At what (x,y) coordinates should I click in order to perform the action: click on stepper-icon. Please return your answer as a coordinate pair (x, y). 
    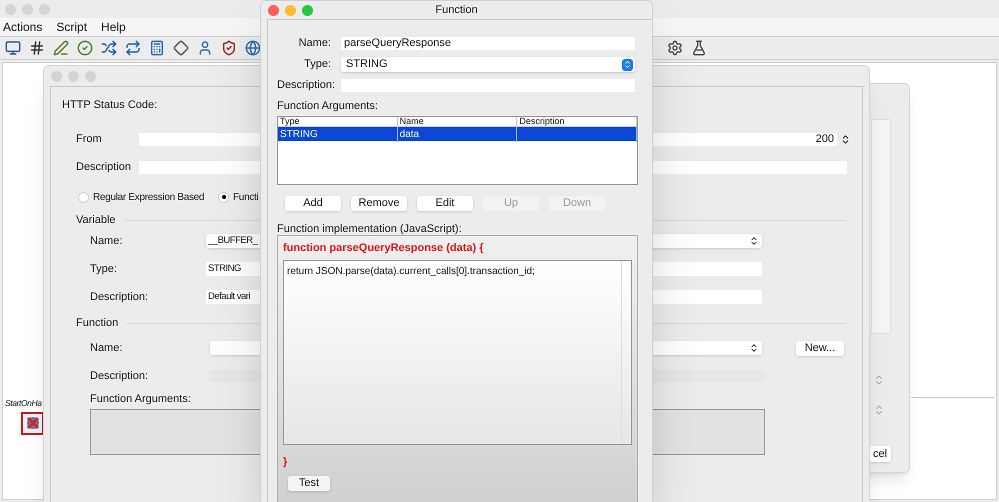
    Looking at the image, I should click on (627, 64).